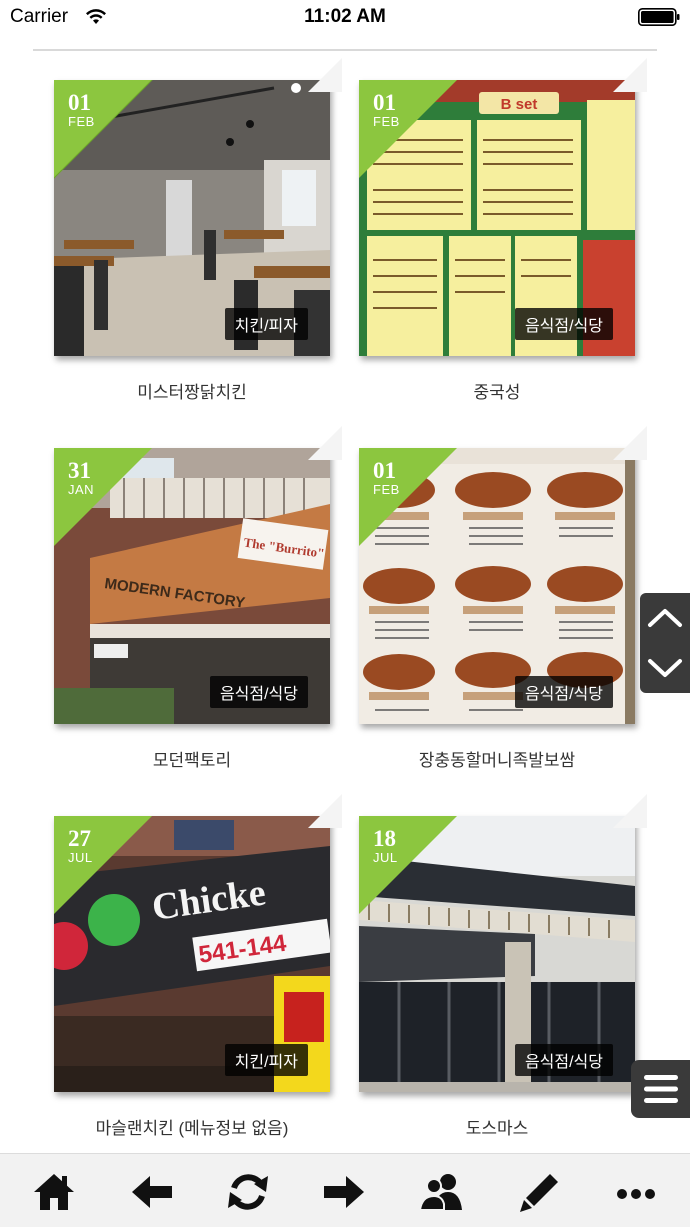 This screenshot has height=1227, width=690. What do you see at coordinates (497, 758) in the screenshot?
I see `restaurant-name: 장충동할머니족발보쌈` at bounding box center [497, 758].